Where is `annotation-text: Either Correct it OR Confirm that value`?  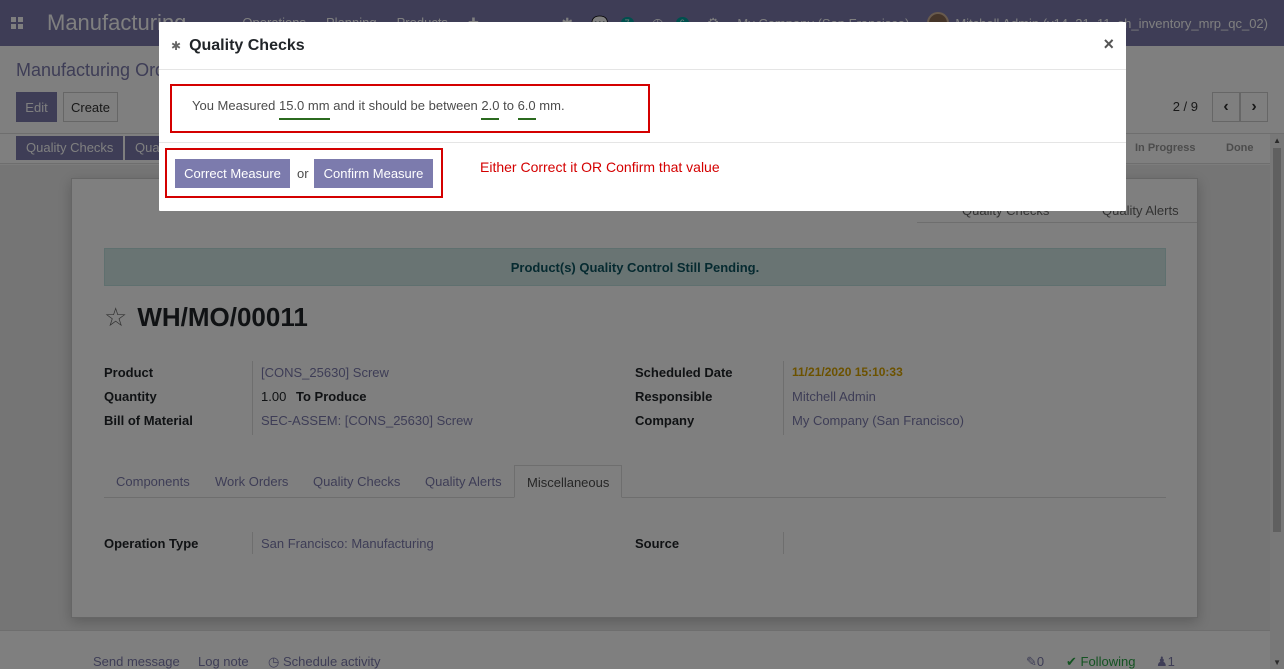
annotation-text: Either Correct it OR Confirm that value is located at coordinates (600, 167).